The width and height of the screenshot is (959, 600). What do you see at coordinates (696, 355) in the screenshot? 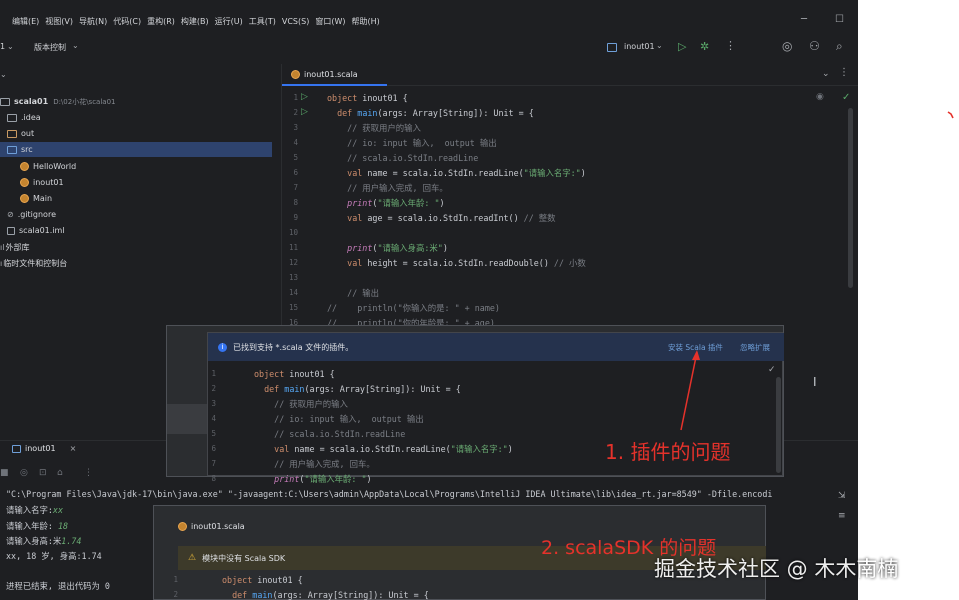
I see `annotation-arrowhead` at bounding box center [696, 355].